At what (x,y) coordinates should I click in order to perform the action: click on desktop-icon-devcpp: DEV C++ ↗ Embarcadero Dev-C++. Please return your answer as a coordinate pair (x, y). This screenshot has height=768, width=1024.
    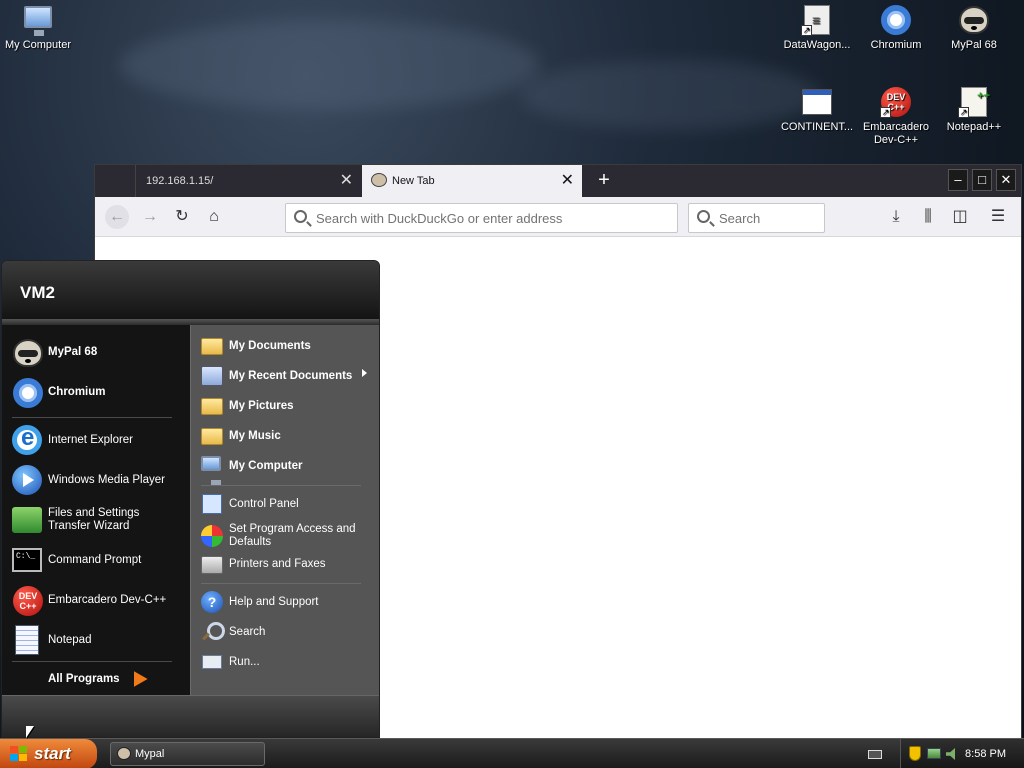
    Looking at the image, I should click on (896, 116).